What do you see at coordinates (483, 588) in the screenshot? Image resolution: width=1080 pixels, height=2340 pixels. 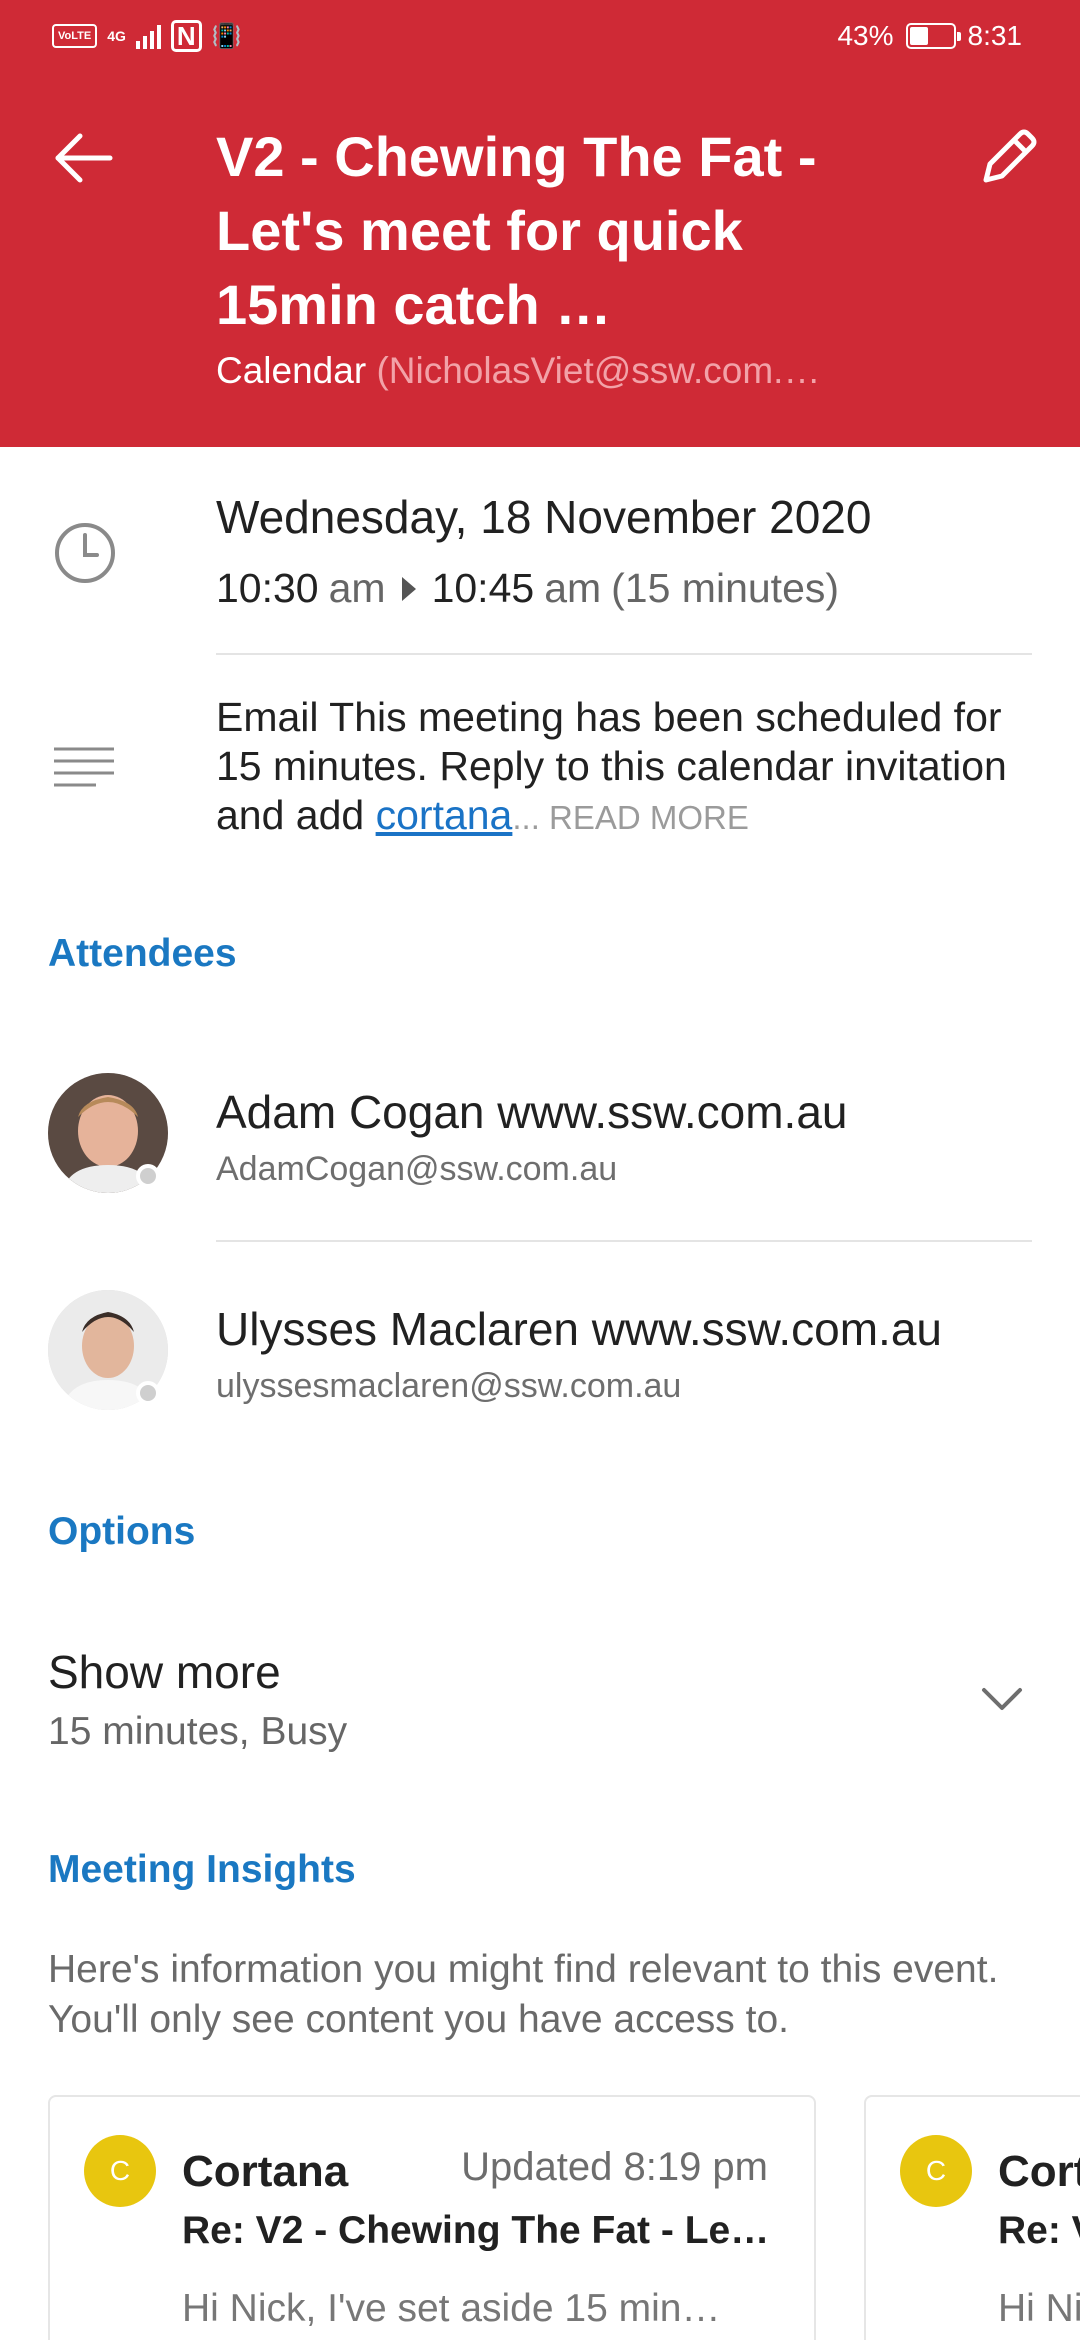 I see `end-time: 10:45` at bounding box center [483, 588].